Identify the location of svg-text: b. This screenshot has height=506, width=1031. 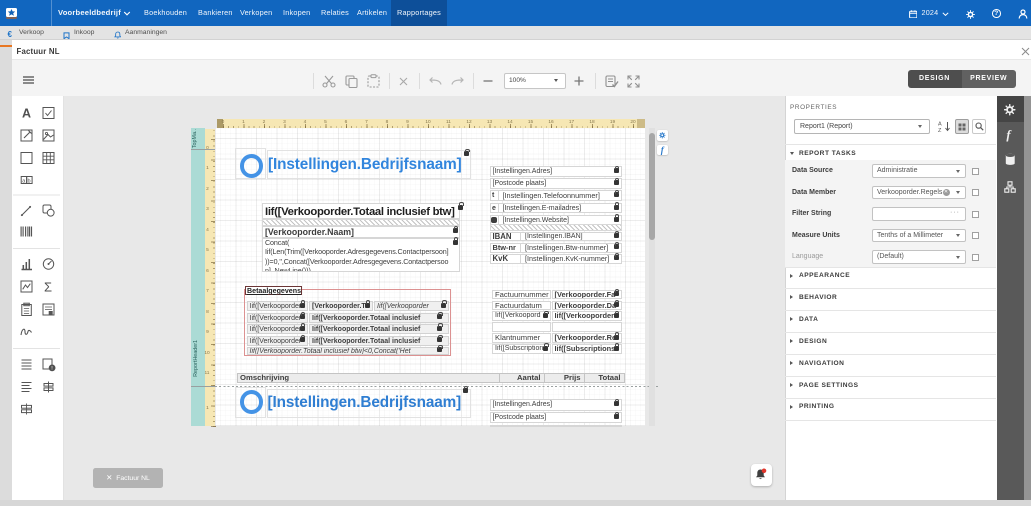
(29, 181).